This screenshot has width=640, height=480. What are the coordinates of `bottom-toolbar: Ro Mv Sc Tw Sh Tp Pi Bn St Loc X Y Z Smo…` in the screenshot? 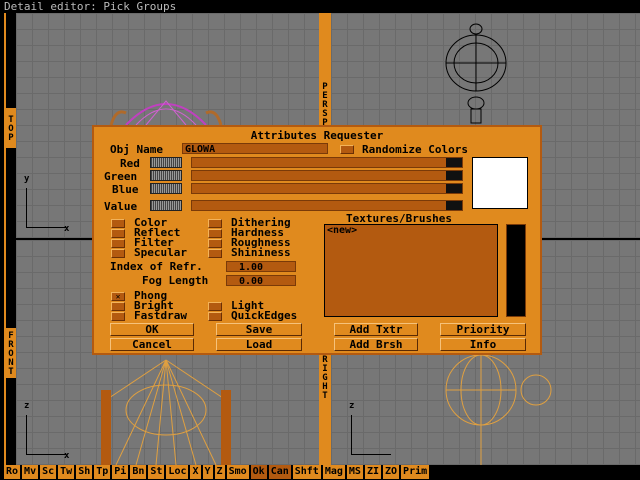 It's located at (217, 472).